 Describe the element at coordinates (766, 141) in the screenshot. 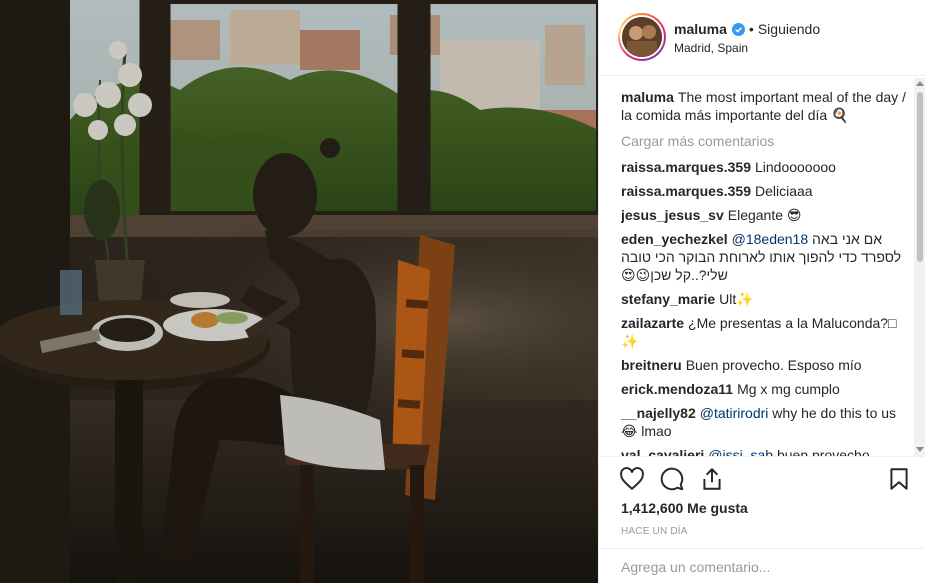

I see `load-more-comments-button: Cargar más comentarios` at that location.